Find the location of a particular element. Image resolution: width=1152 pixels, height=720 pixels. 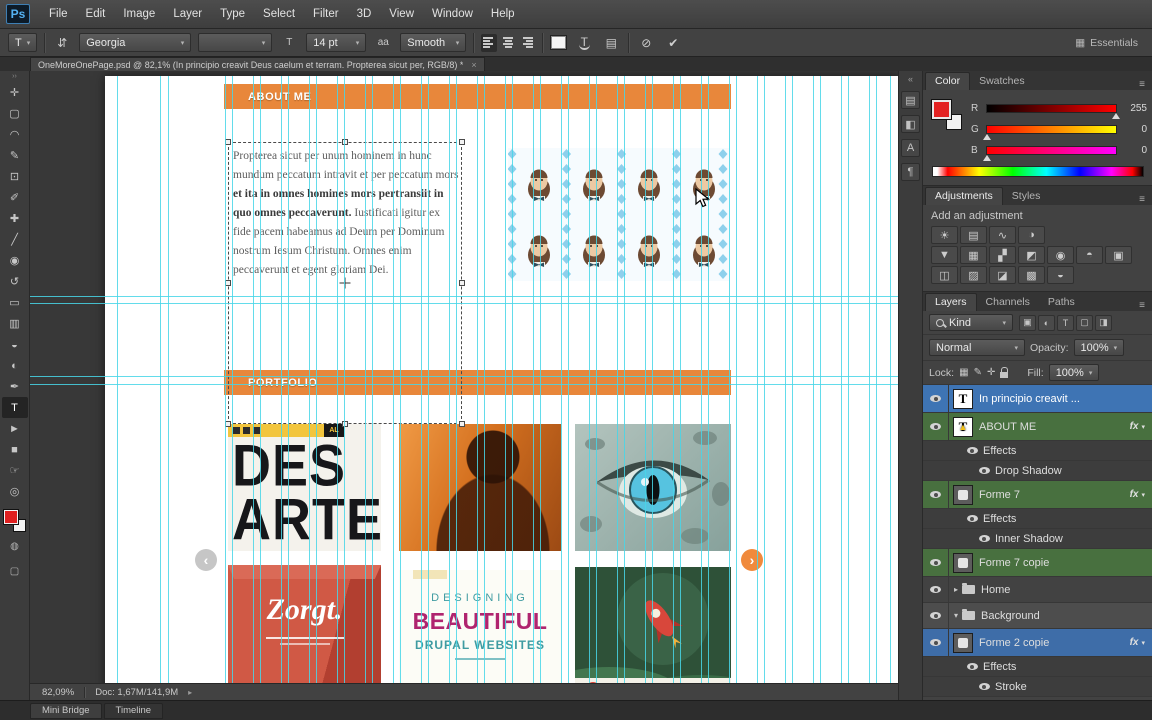

gradient-map-adjustment-icon: ▩ is located at coordinates (1031, 275).